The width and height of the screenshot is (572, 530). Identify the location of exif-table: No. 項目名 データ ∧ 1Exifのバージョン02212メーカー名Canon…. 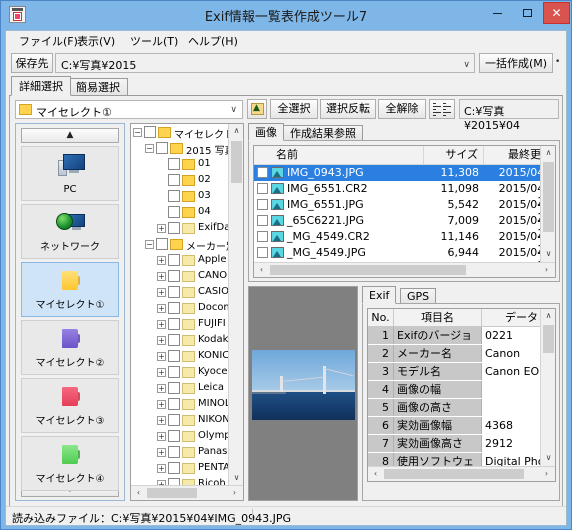
(461, 395).